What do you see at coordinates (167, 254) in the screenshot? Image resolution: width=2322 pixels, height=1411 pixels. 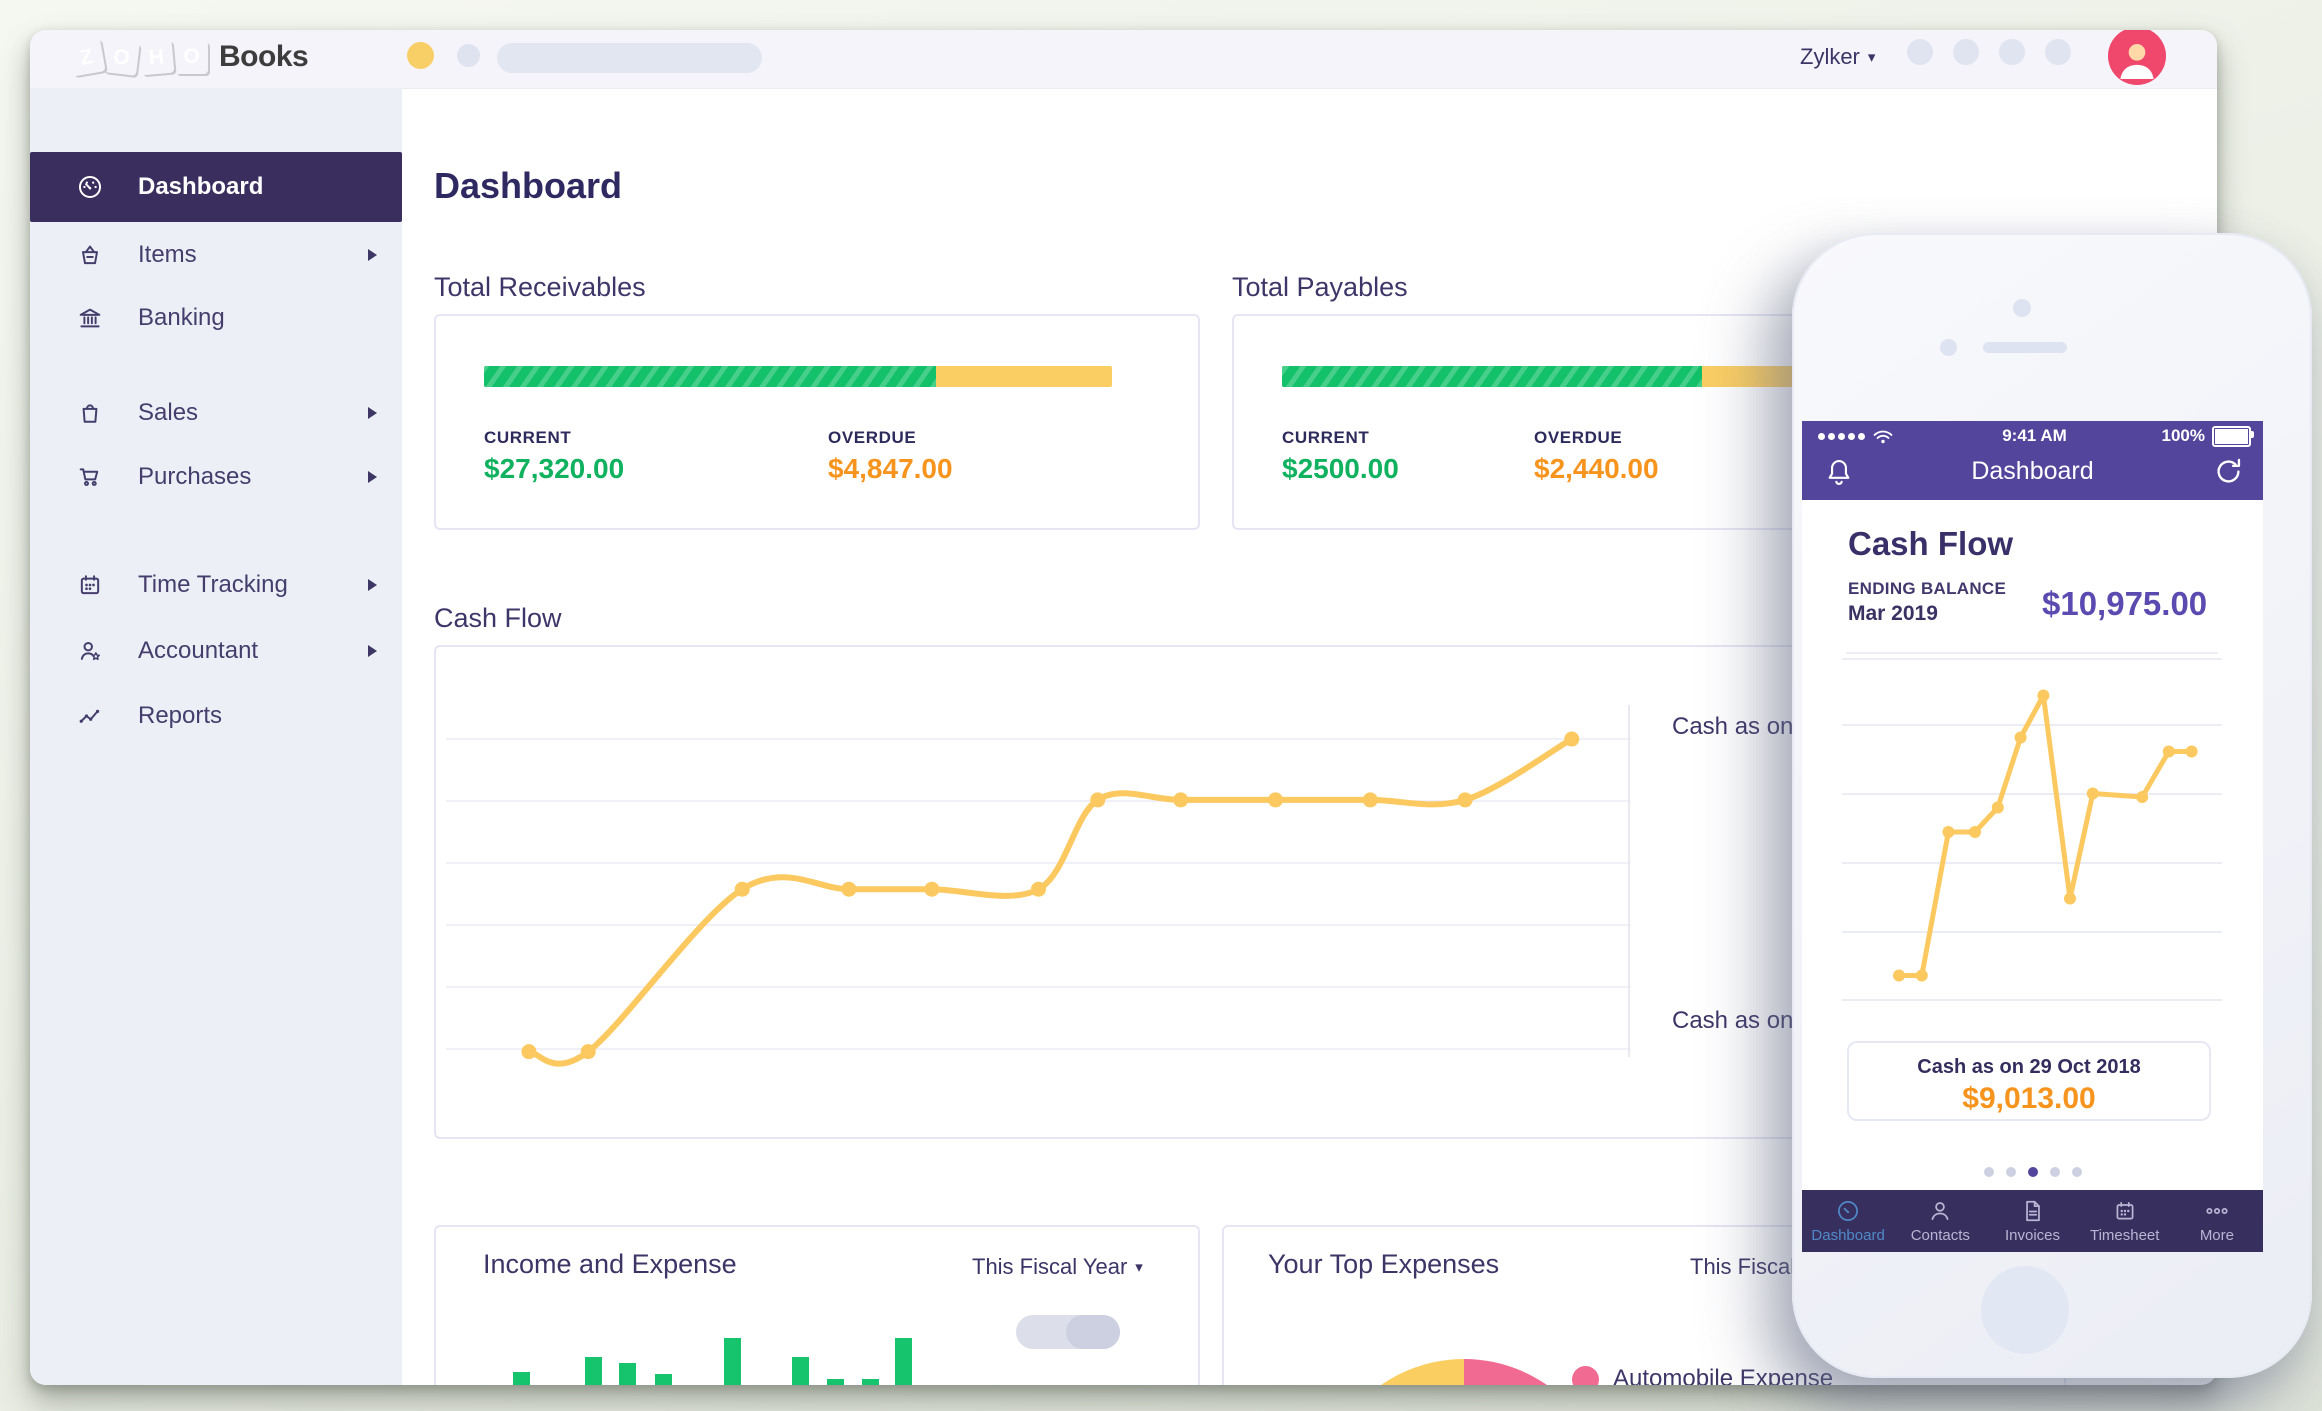 I see `sidebar-item-label: Items` at bounding box center [167, 254].